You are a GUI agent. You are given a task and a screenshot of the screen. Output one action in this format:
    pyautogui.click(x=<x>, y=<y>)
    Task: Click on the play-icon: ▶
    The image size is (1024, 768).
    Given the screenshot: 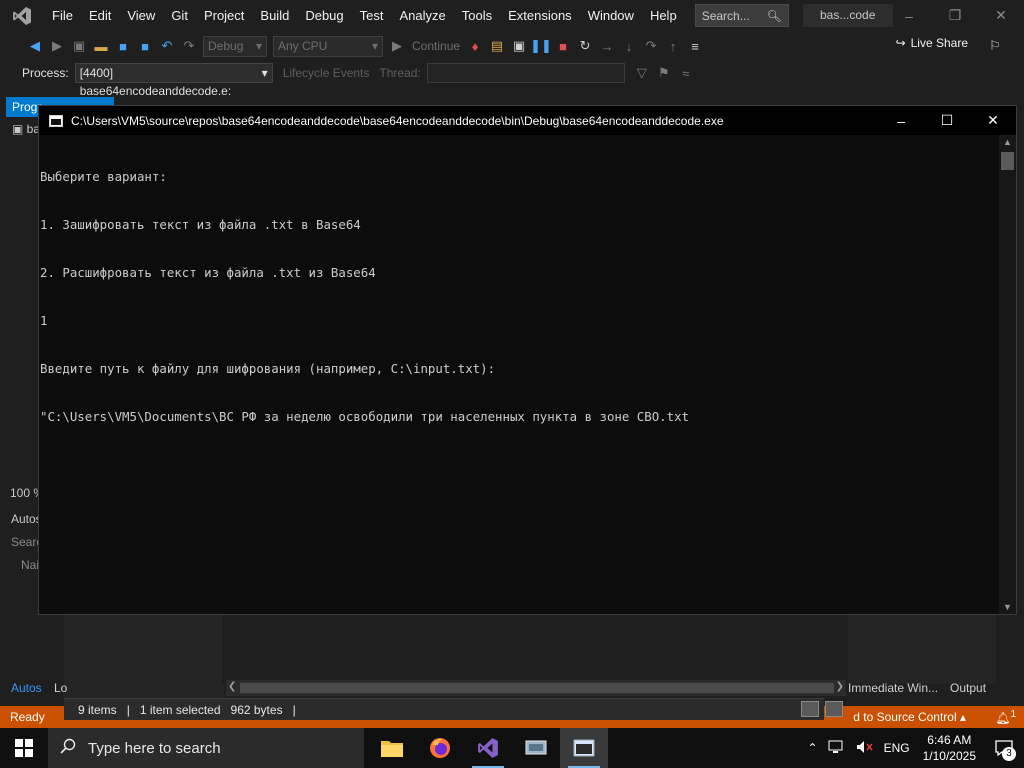 What is the action you would take?
    pyautogui.click(x=397, y=46)
    